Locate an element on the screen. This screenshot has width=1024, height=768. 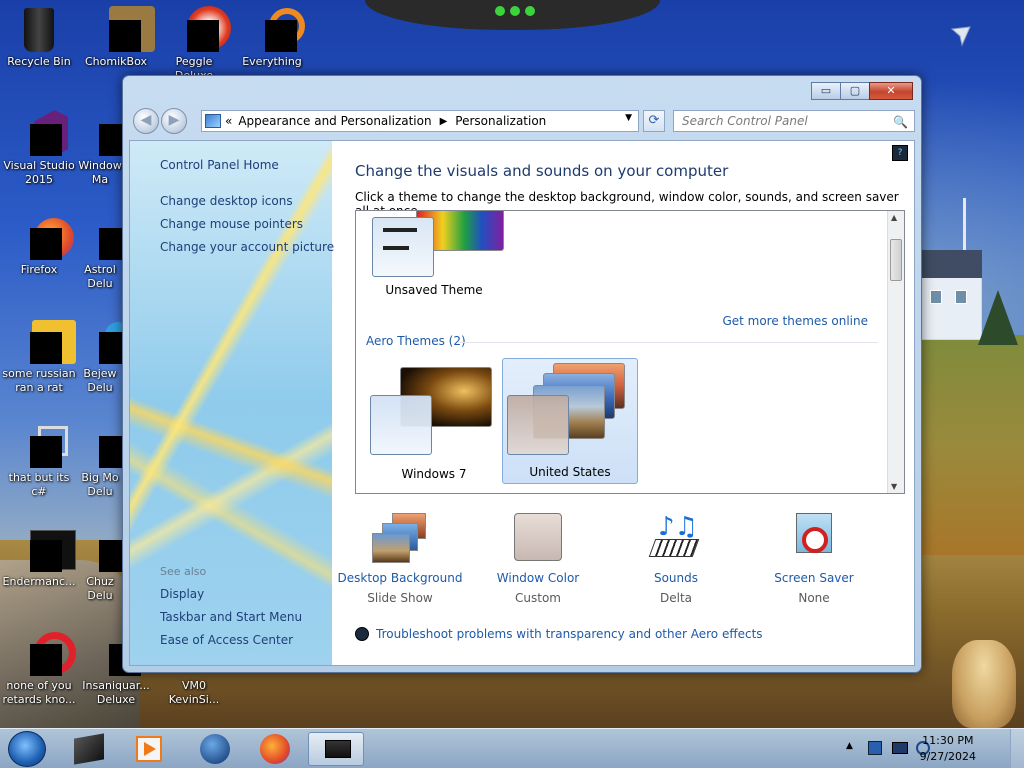
window-color-item: Window Color Custom is located at coordinates (538, 559).